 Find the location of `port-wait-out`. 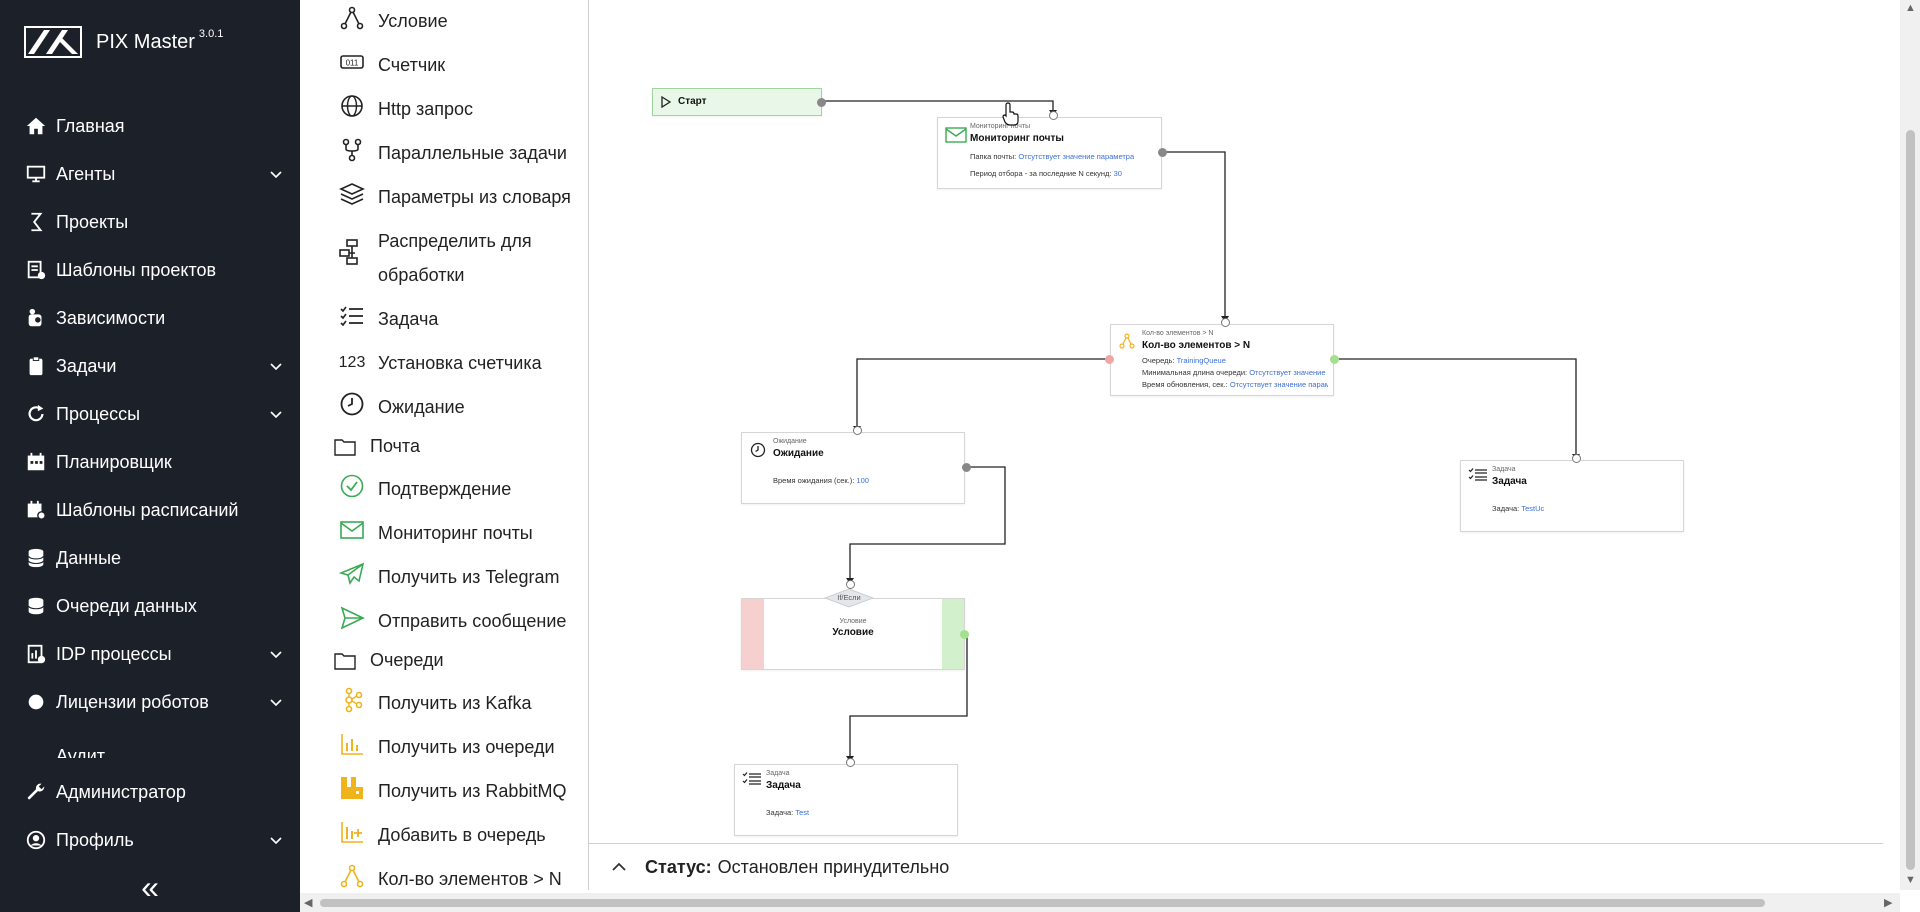

port-wait-out is located at coordinates (966, 467).